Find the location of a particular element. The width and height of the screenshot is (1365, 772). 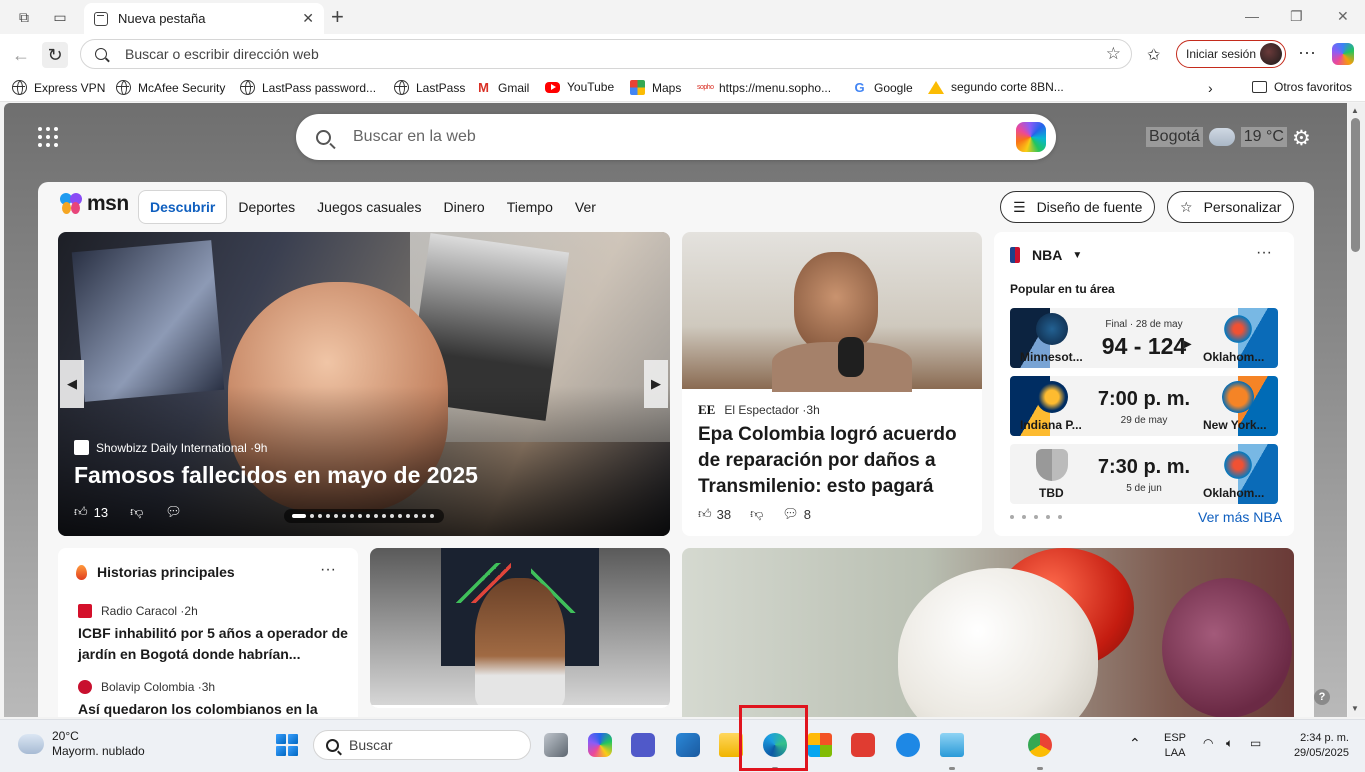

scroll-thumb is located at coordinates (1355, 185).